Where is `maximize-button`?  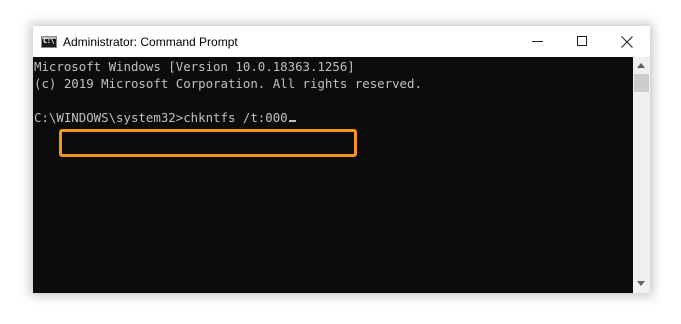
maximize-button is located at coordinates (582, 41).